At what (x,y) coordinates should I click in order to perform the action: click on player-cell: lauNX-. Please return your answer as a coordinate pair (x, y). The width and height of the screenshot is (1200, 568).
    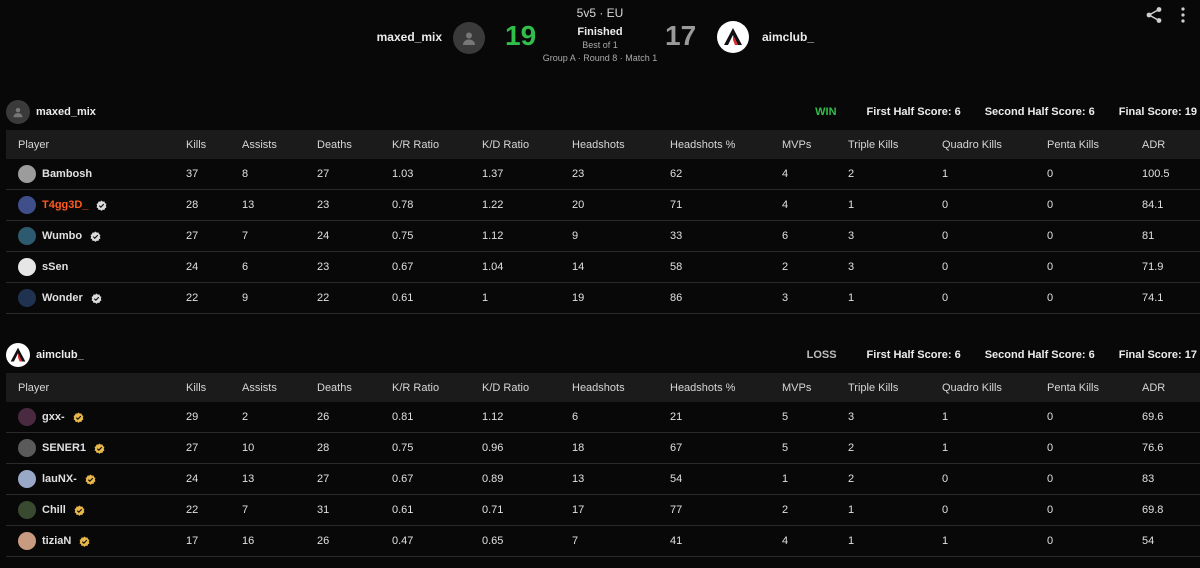
    Looking at the image, I should click on (90, 479).